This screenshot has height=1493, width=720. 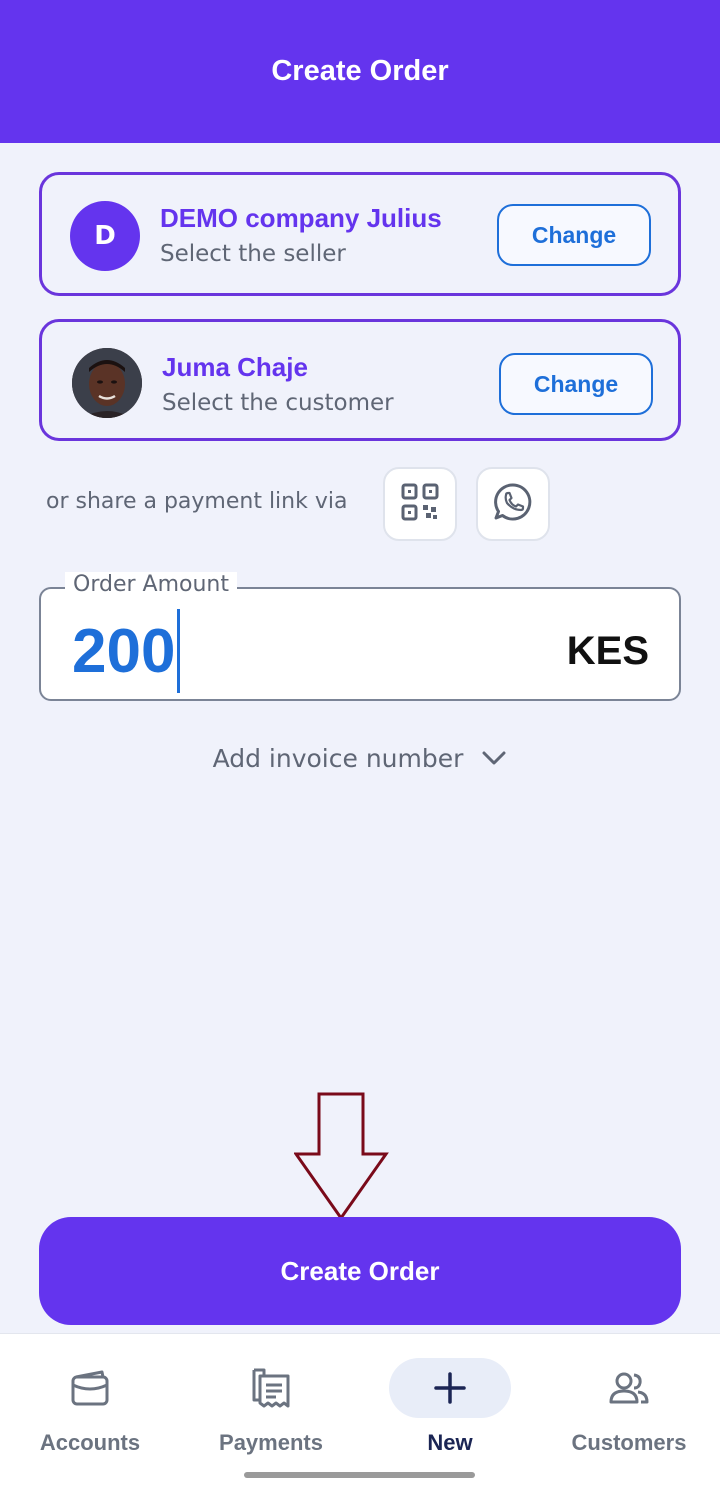 I want to click on share-whatsapp-button, so click(x=513, y=504).